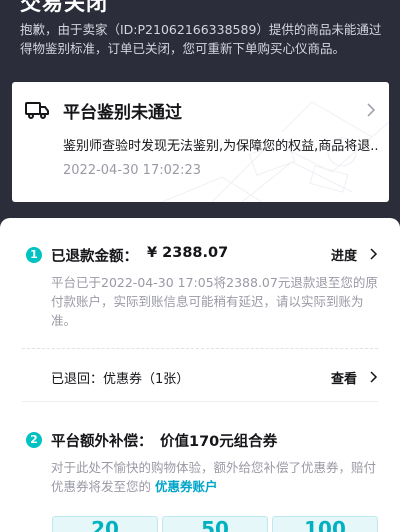 The height and width of the screenshot is (532, 400). I want to click on coupon-value: 100, so click(325, 524).